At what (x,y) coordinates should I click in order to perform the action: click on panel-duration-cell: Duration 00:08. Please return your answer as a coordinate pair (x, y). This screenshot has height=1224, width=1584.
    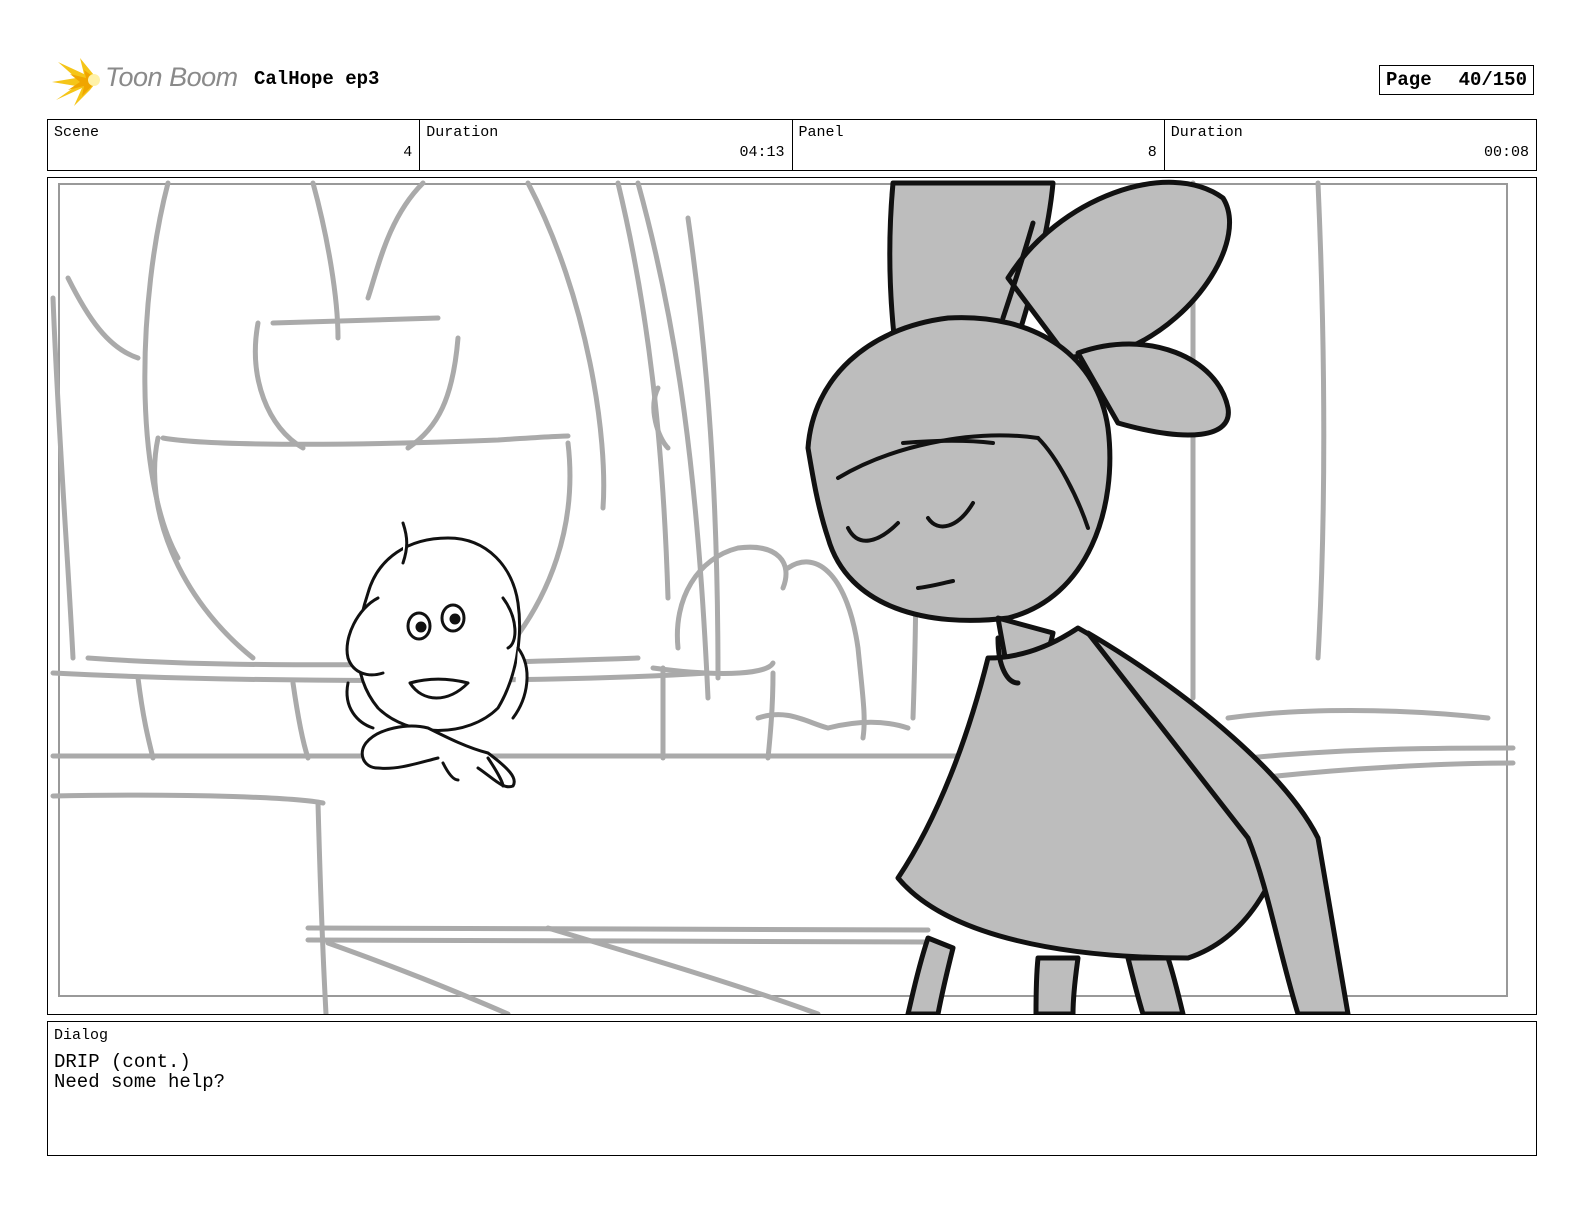
    Looking at the image, I should click on (1350, 145).